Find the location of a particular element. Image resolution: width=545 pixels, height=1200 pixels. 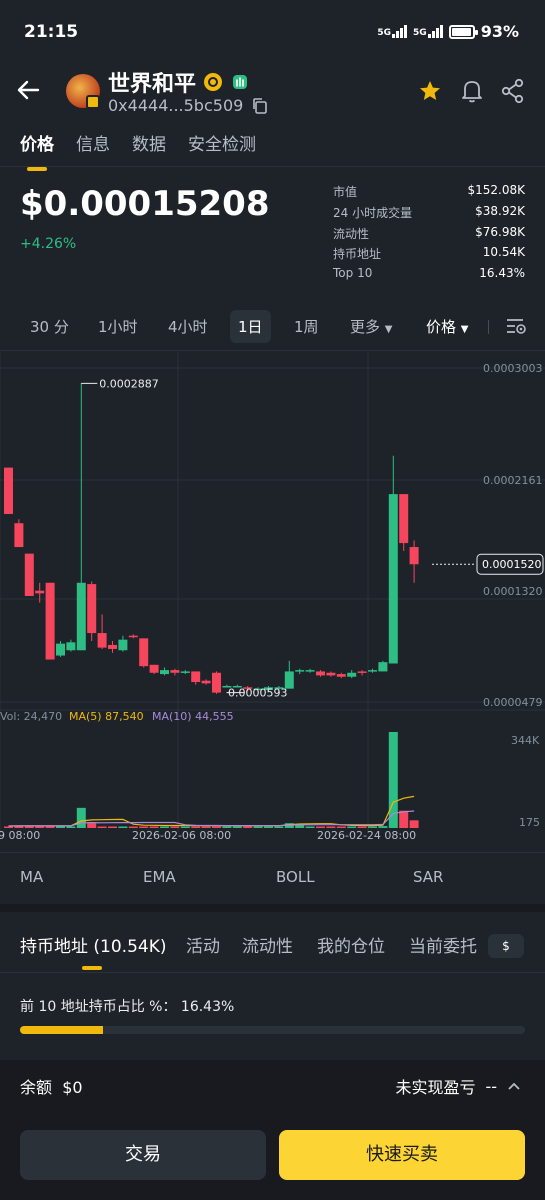

chart-settings-icon is located at coordinates (517, 326).